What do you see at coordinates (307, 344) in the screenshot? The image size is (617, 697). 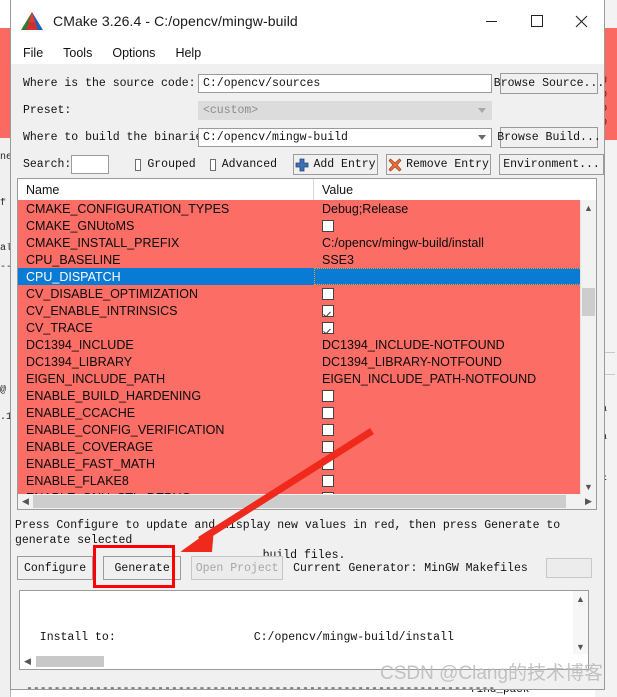 I see `table-row: DC1394_INCLUDE DC1394_INCLUDE-NOTFOUND` at bounding box center [307, 344].